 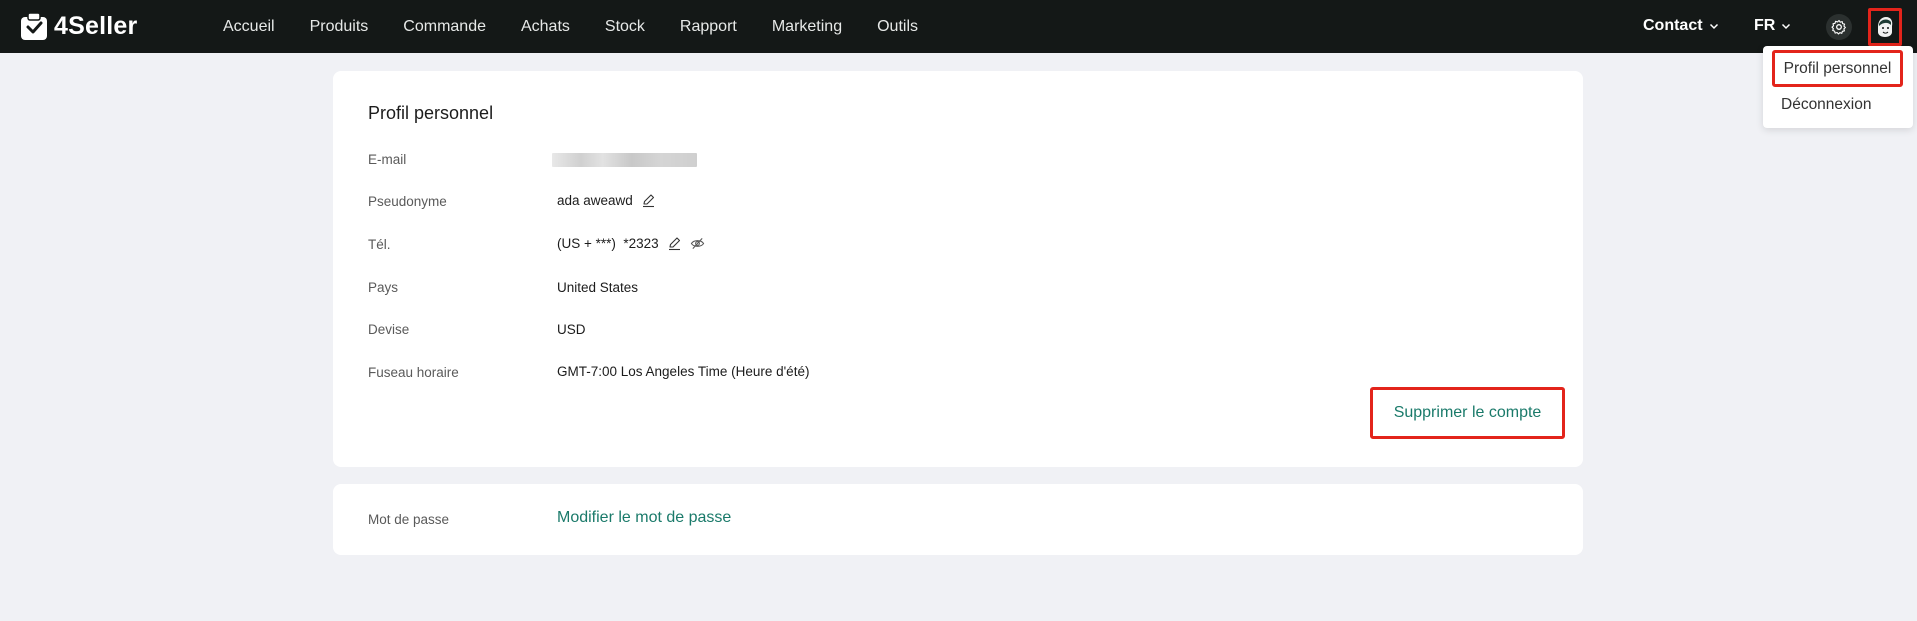 I want to click on change-password-link: Modifier le mot de passe, so click(x=644, y=518).